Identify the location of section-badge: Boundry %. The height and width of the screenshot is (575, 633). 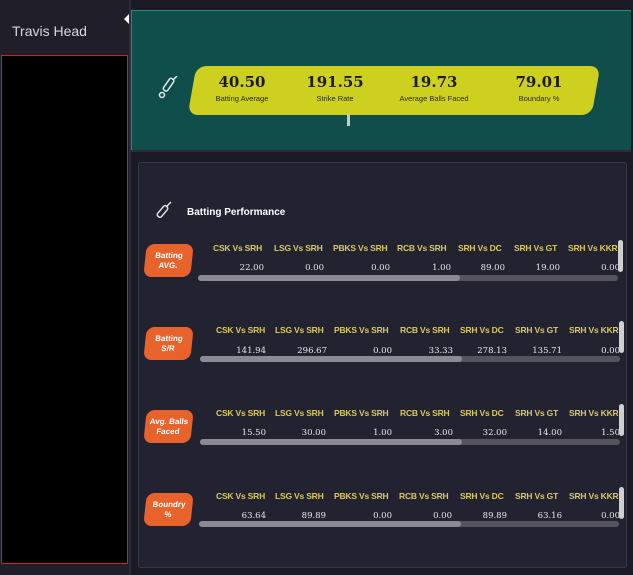
(168, 509).